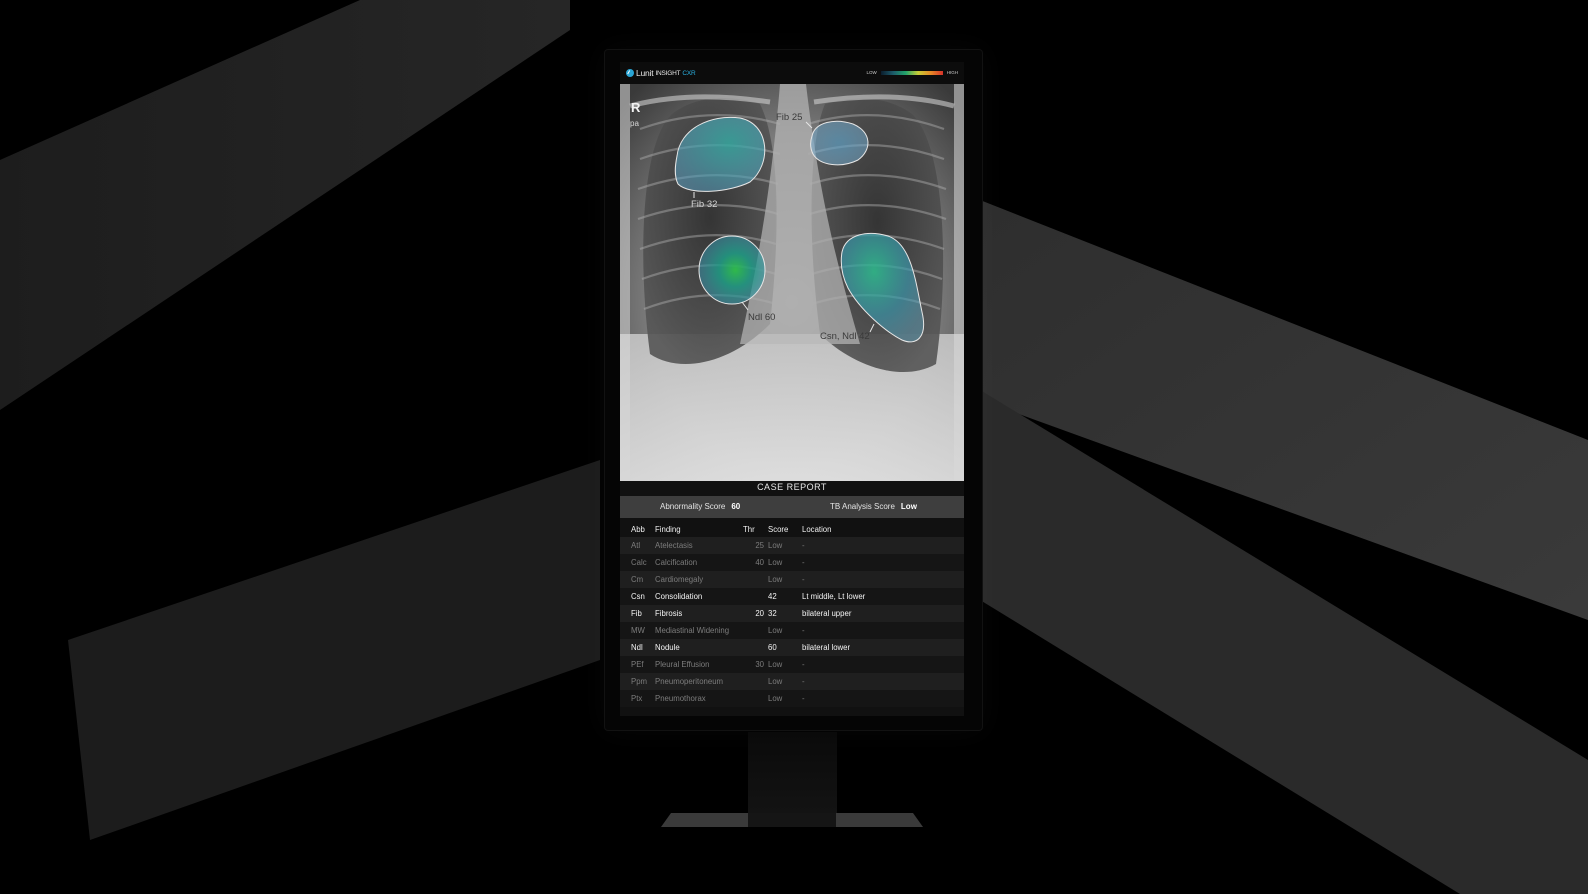 The image size is (1588, 894). What do you see at coordinates (755, 545) in the screenshot?
I see `finding-threshold: 25` at bounding box center [755, 545].